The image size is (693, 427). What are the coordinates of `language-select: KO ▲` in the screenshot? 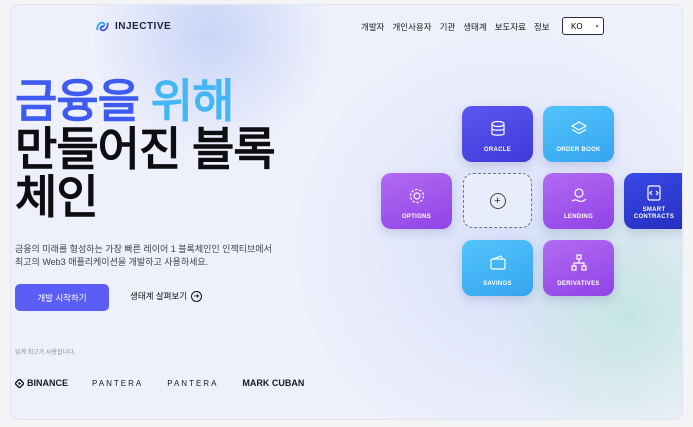 It's located at (583, 26).